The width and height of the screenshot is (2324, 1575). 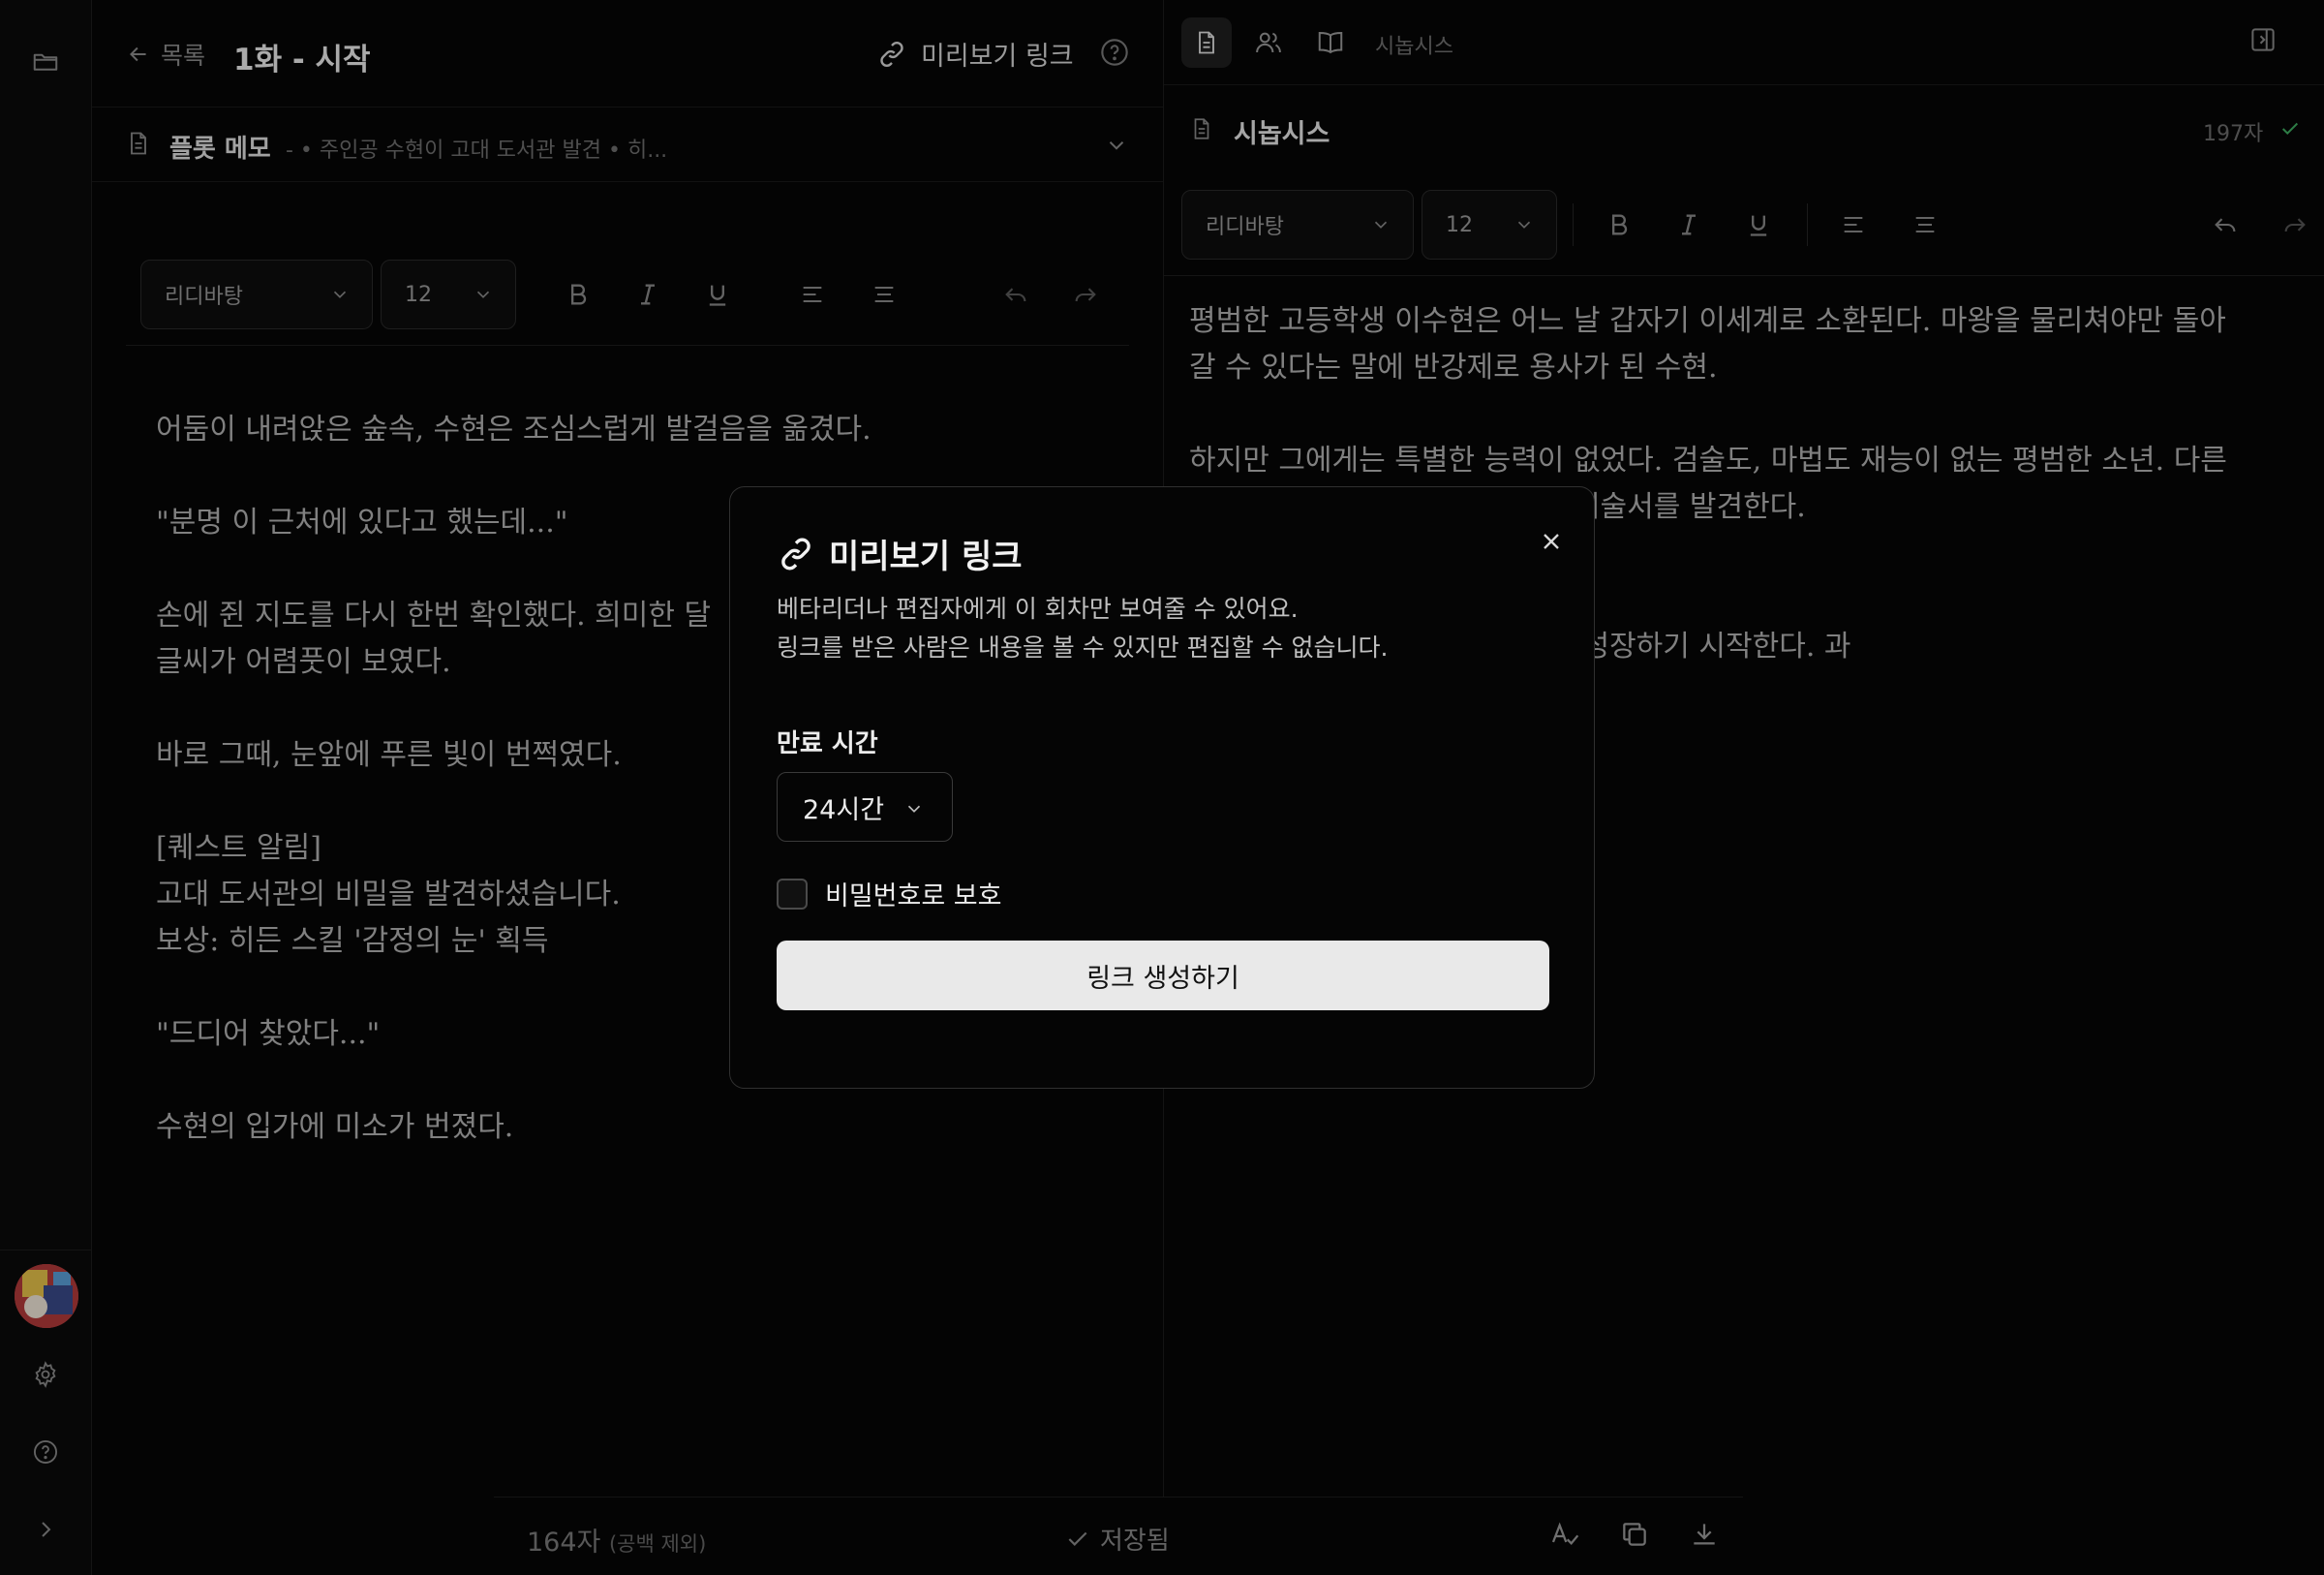 What do you see at coordinates (914, 896) in the screenshot?
I see `password-label: 비밀번호로 보호` at bounding box center [914, 896].